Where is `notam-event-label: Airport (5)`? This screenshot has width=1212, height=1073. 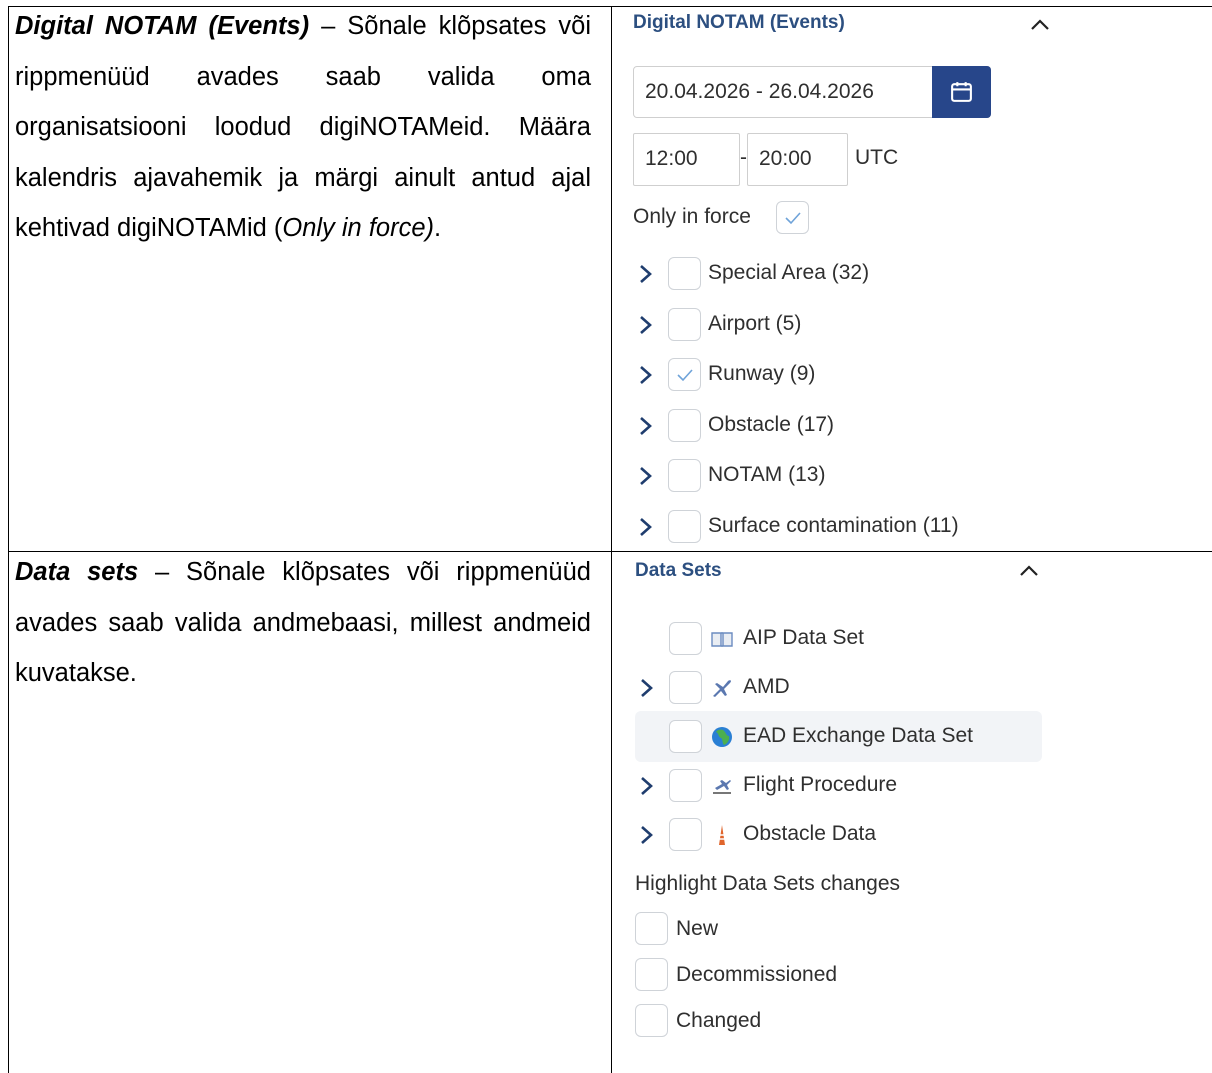 notam-event-label: Airport (5) is located at coordinates (755, 323).